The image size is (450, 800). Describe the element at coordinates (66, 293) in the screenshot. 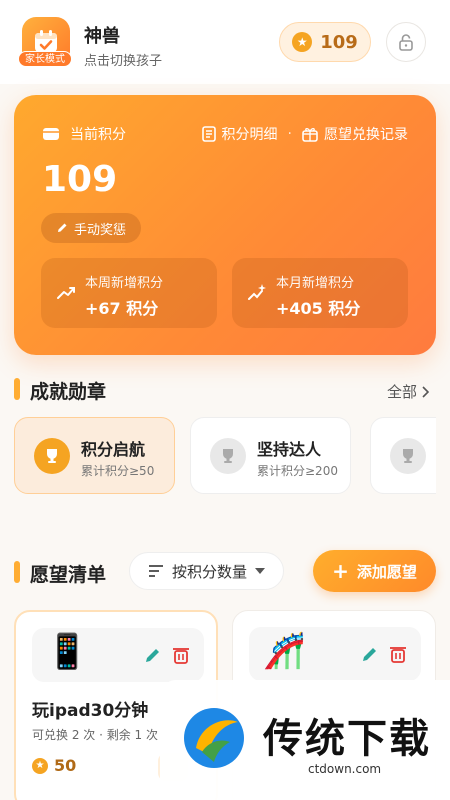

I see `trend-up-icon` at that location.